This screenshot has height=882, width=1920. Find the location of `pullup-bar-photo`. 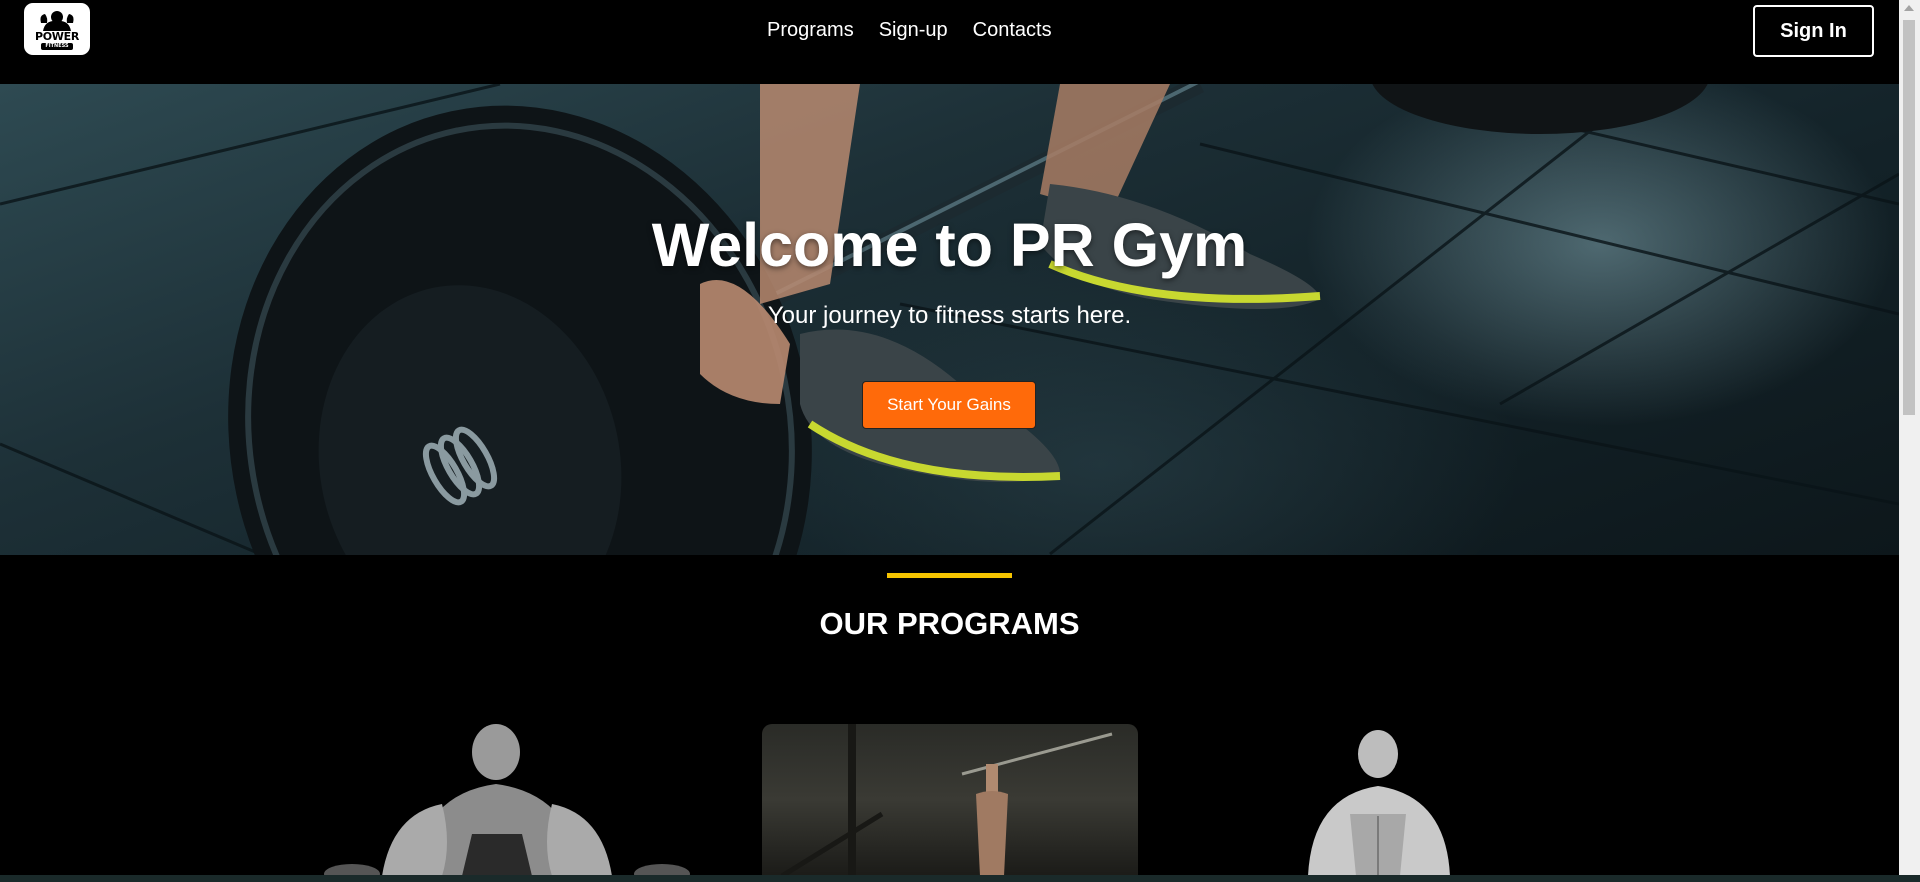

pullup-bar-photo is located at coordinates (946, 800).